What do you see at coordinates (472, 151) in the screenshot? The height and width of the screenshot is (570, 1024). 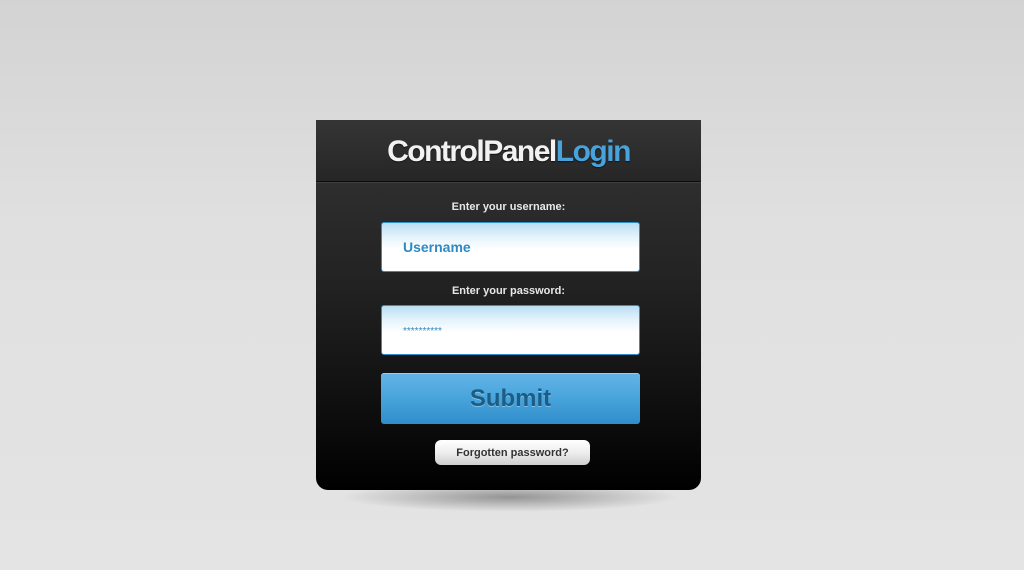 I see `title-controlpanel: ControlPanel` at bounding box center [472, 151].